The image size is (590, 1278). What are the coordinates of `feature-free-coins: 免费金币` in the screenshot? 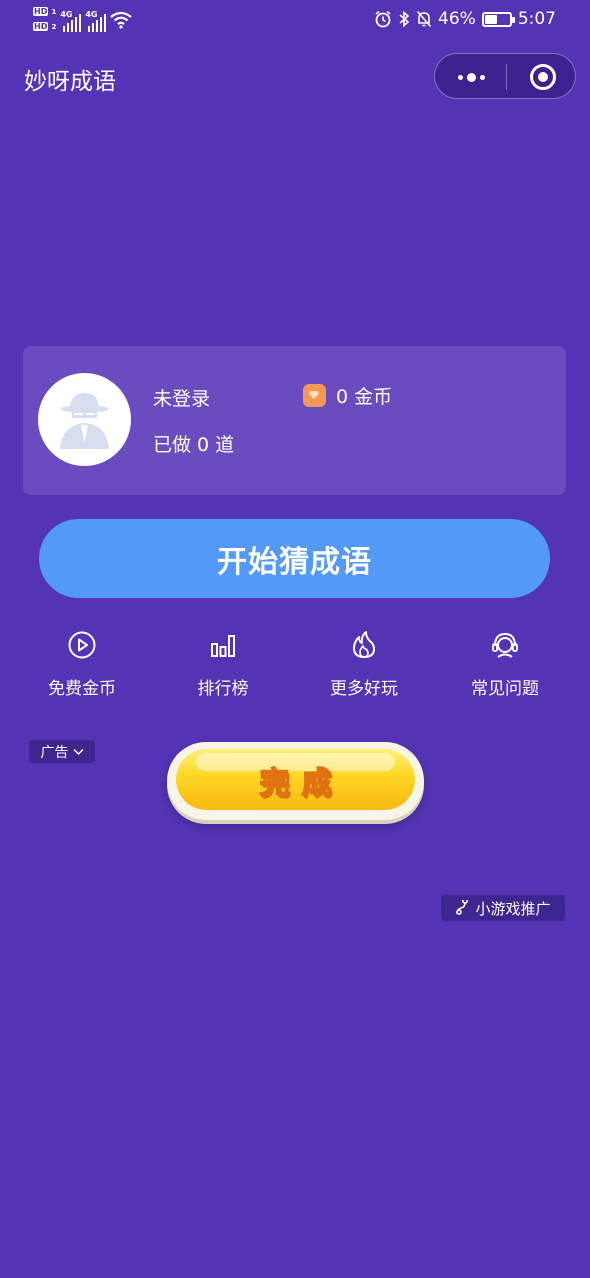 It's located at (82, 664).